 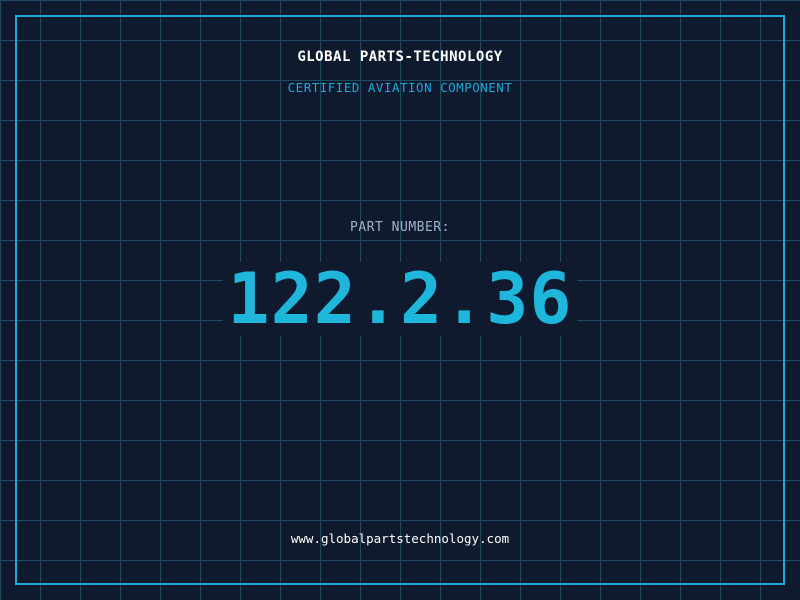 I want to click on part-number-container: 122.2.36, so click(x=400, y=299).